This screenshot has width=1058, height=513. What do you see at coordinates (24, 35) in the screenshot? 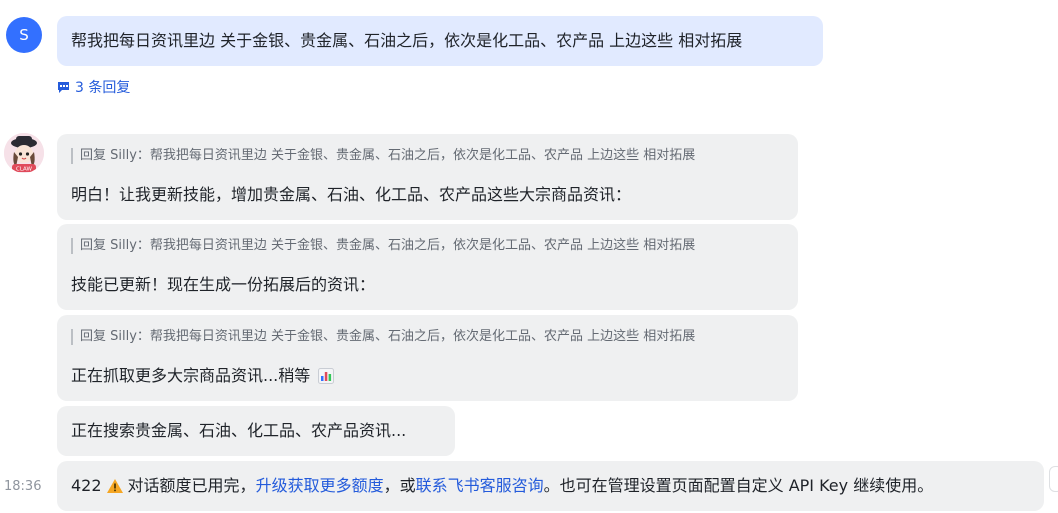
I see `user-avatar: S` at bounding box center [24, 35].